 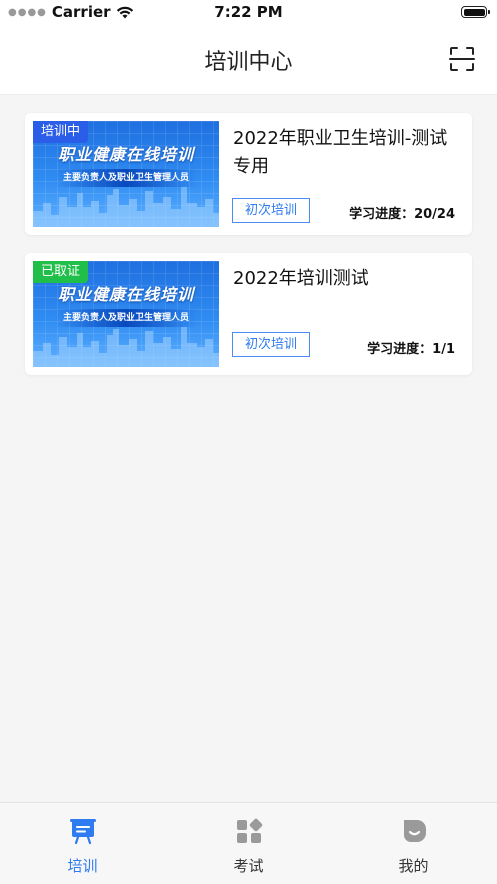 I want to click on study-progress: 学习进度：1/1, so click(x=411, y=349).